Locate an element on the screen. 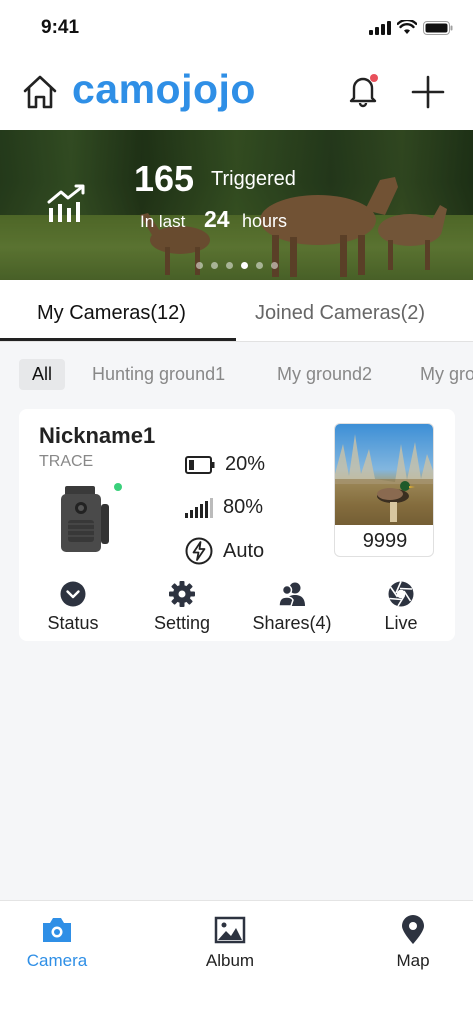 This screenshot has height=1024, width=473. tab-my-cameras: My Cameras(12) is located at coordinates (111, 313).